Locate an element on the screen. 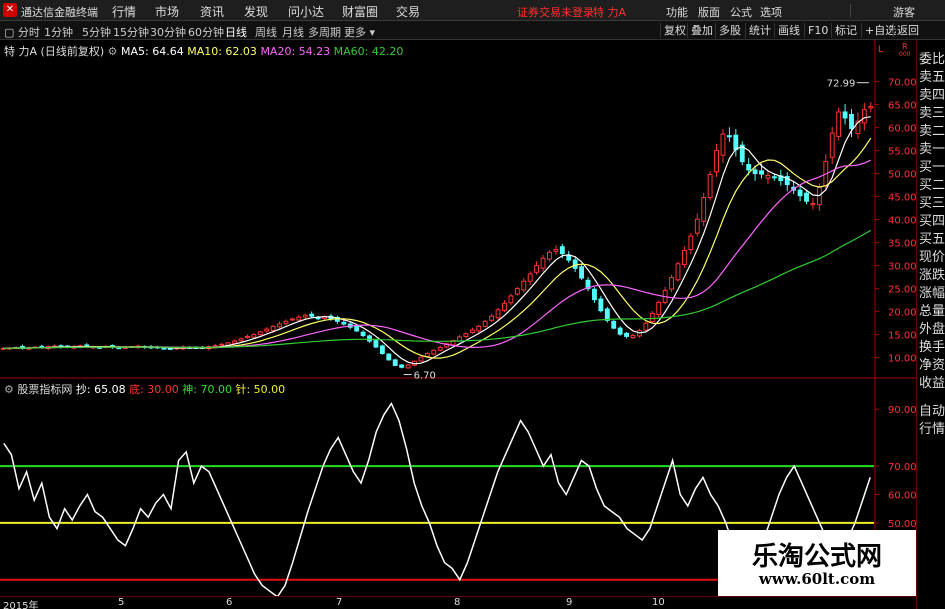 The image size is (945, 609). period-1min: 1分钟 is located at coordinates (58, 32).